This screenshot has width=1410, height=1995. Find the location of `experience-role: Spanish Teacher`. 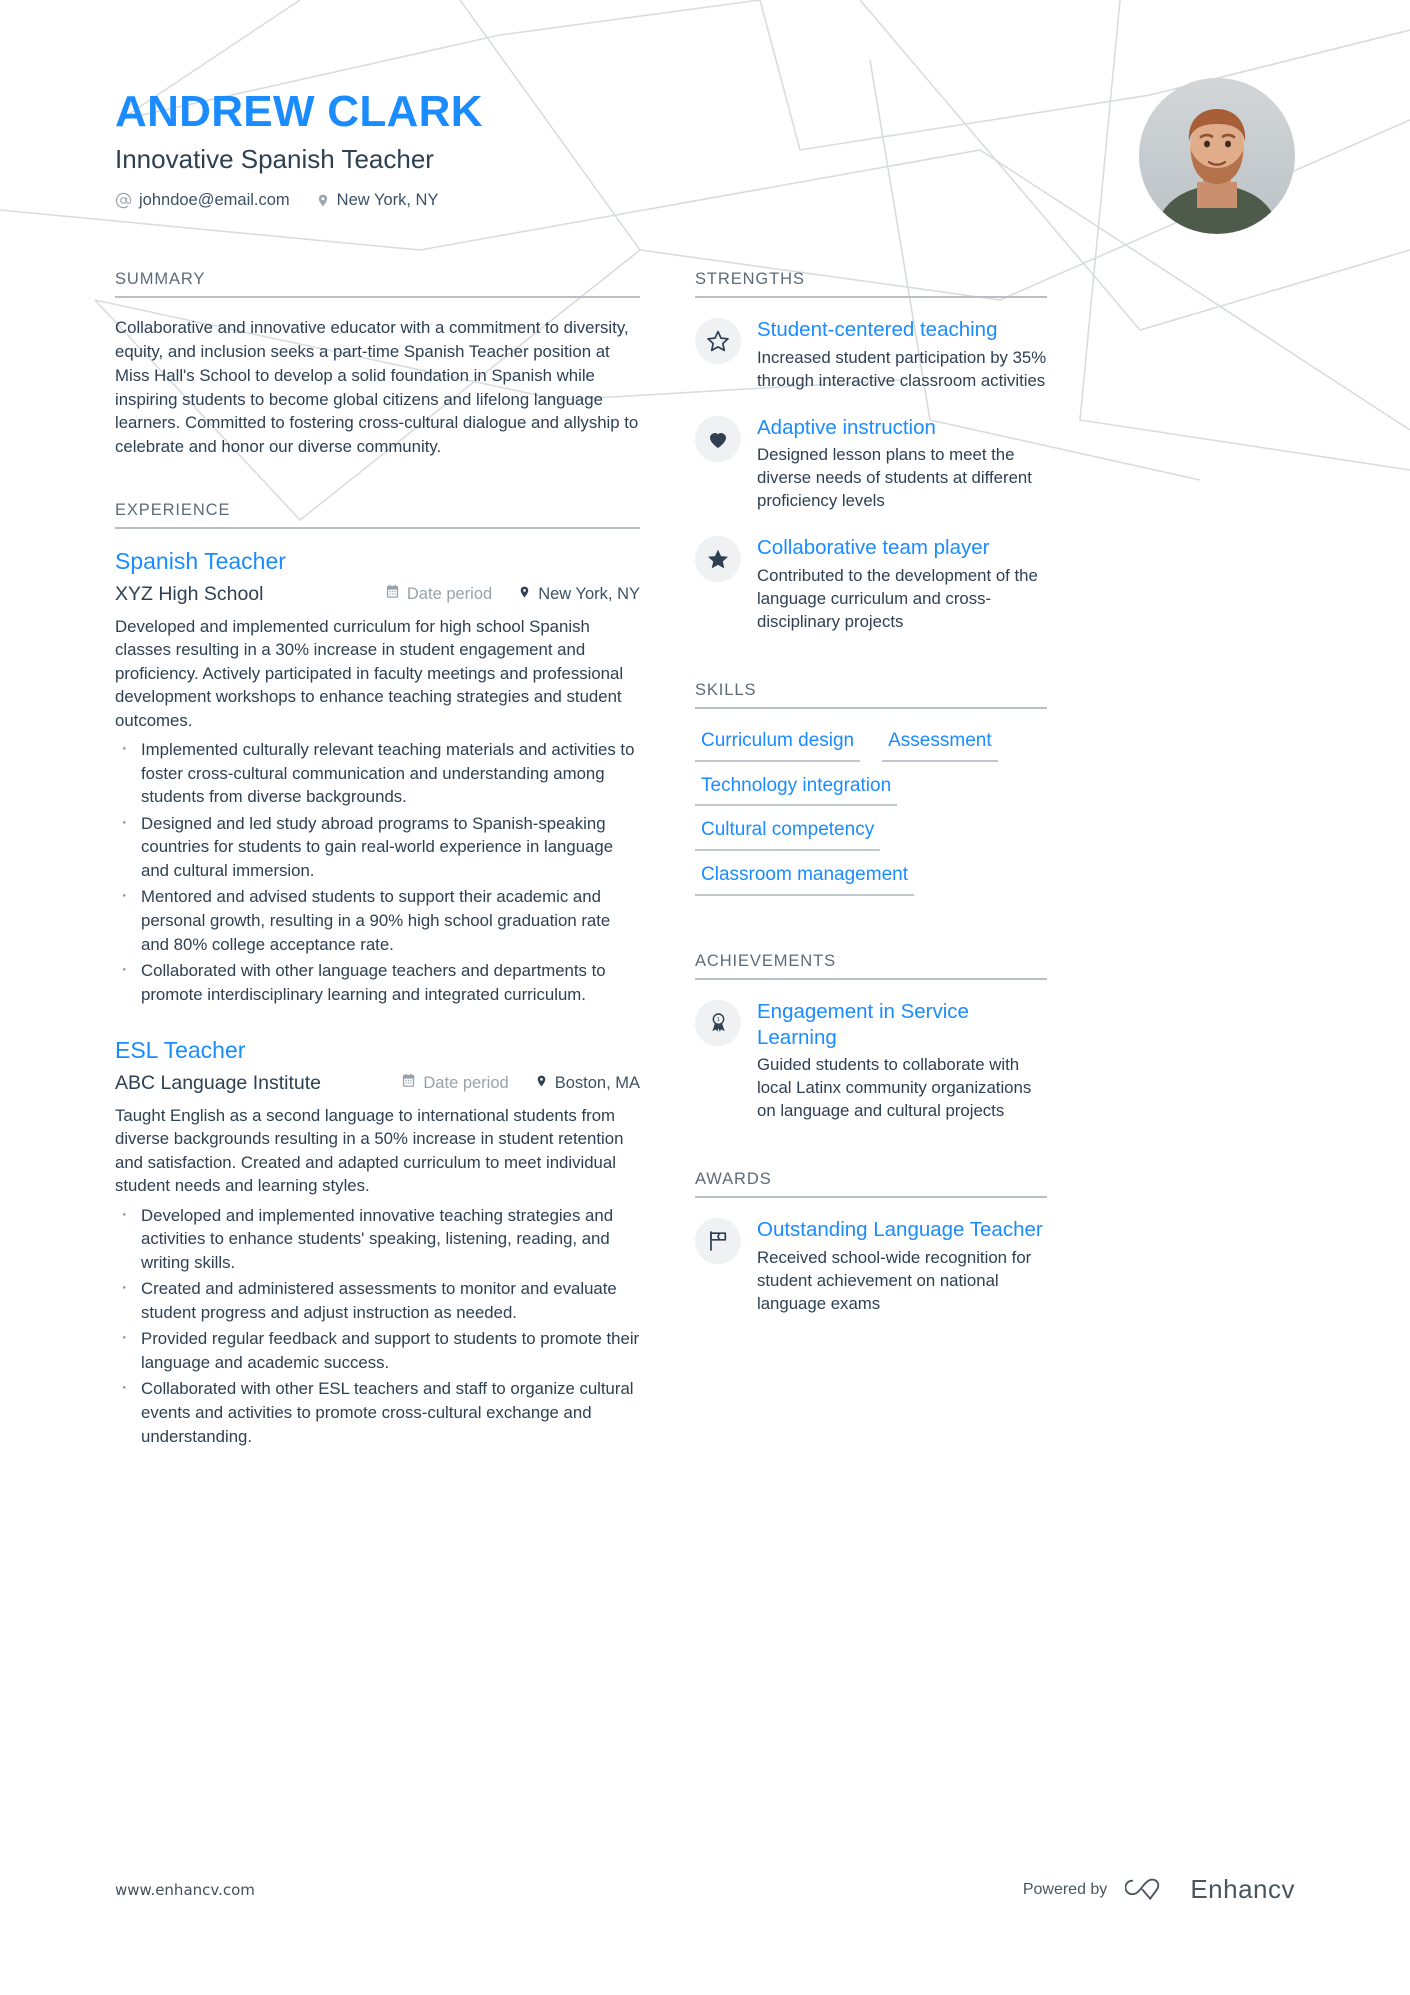

experience-role: Spanish Teacher is located at coordinates (200, 561).